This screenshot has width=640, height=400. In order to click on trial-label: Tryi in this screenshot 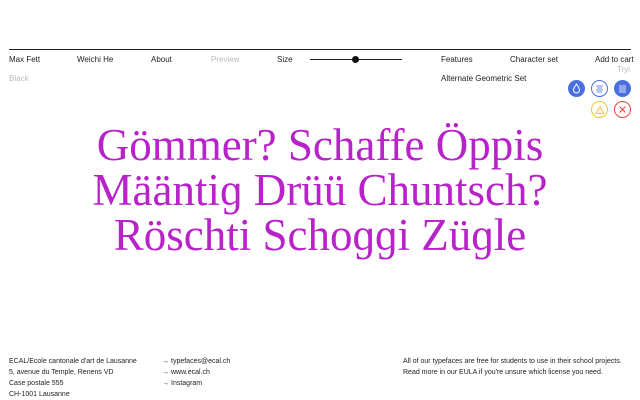, I will do `click(624, 69)`.